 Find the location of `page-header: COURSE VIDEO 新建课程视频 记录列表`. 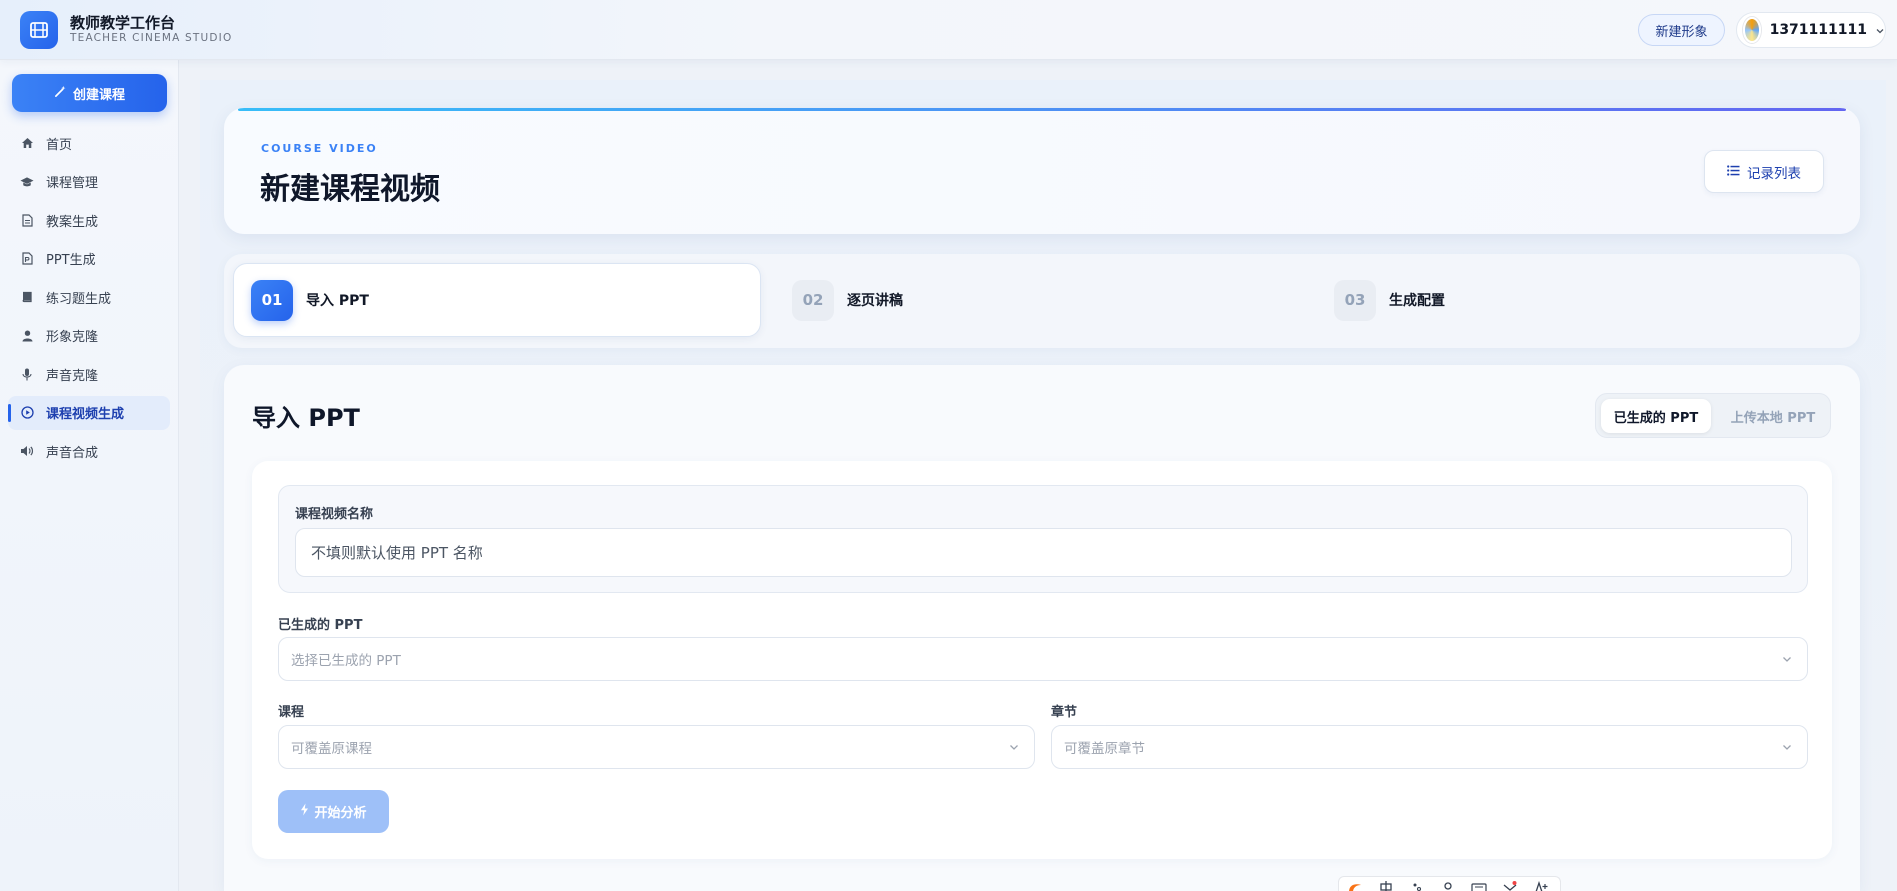

page-header: COURSE VIDEO 新建课程视频 记录列表 is located at coordinates (1042, 171).